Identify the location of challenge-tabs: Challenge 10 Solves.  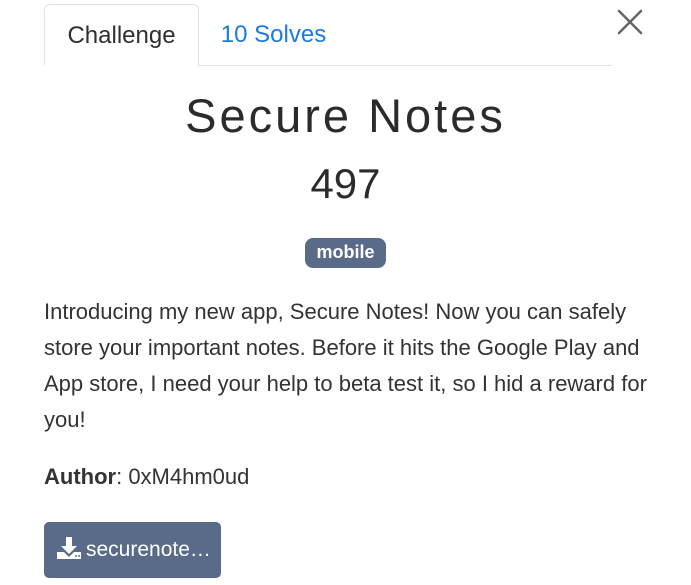
(328, 35).